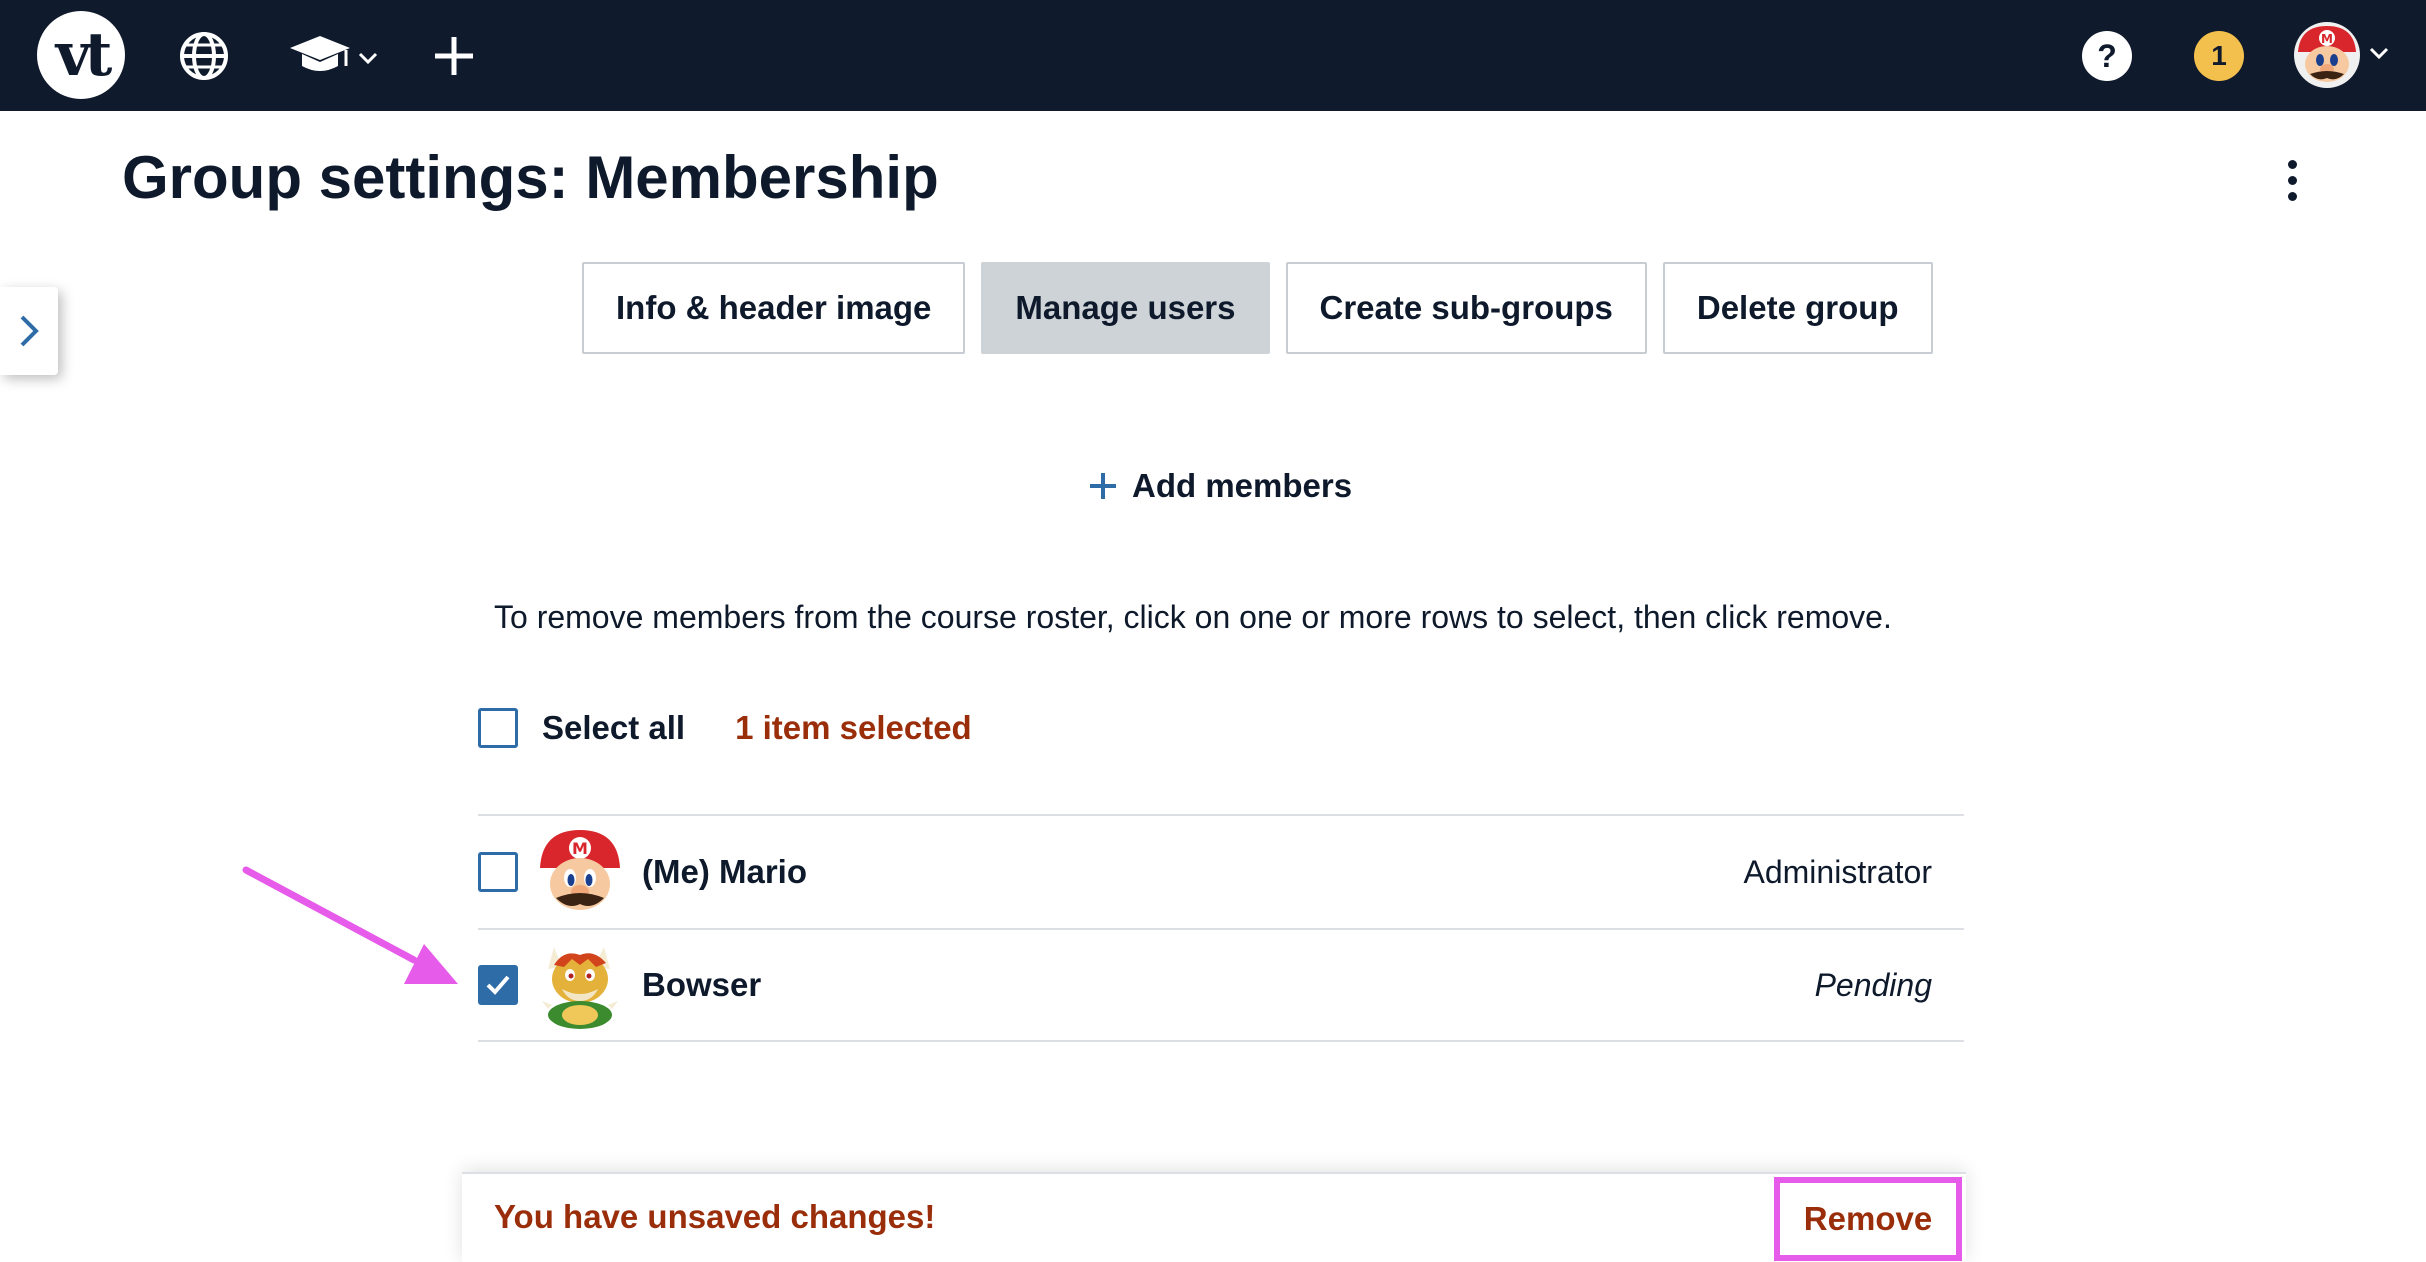 This screenshot has height=1262, width=2426. What do you see at coordinates (81, 55) in the screenshot?
I see `logo: vt` at bounding box center [81, 55].